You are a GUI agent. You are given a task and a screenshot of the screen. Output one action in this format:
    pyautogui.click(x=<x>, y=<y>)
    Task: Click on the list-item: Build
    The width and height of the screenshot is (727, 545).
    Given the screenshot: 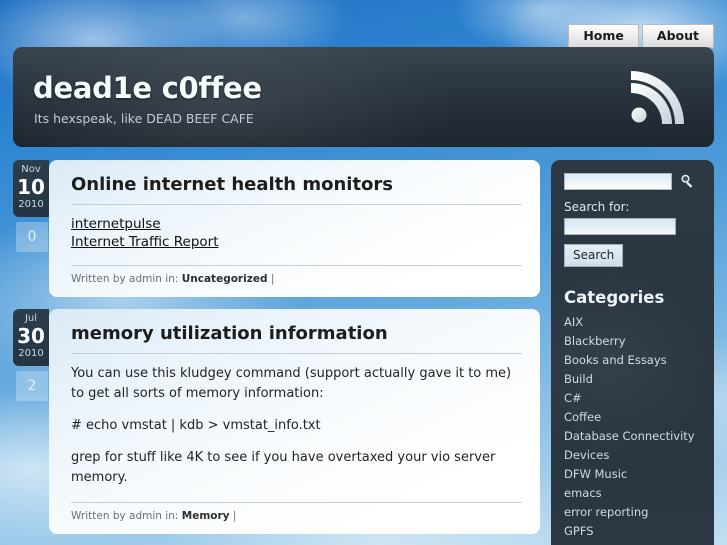 What is the action you would take?
    pyautogui.click(x=632, y=379)
    